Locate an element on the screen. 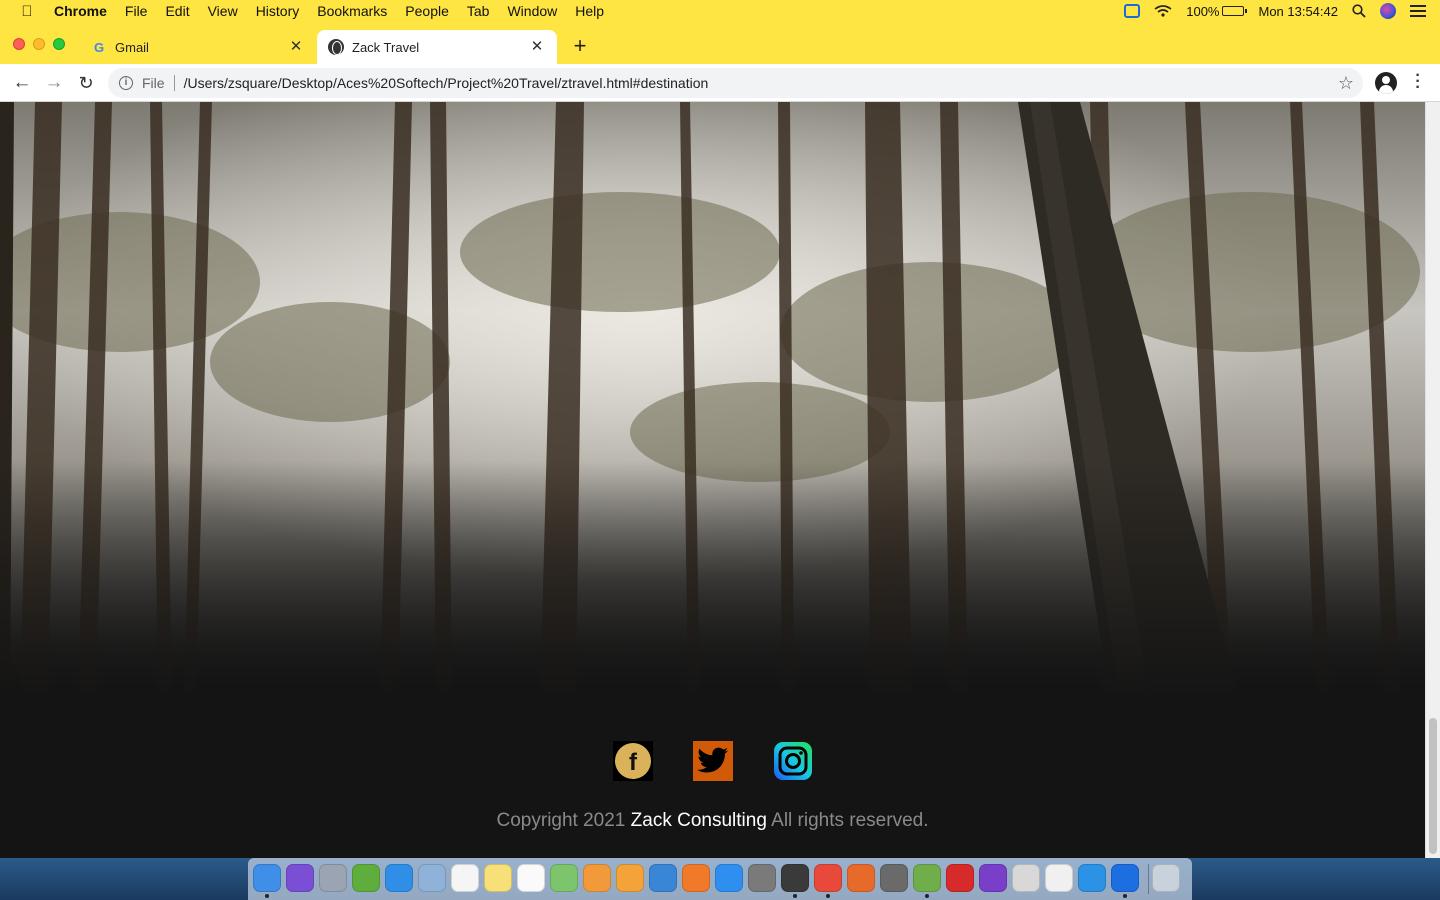 This screenshot has width=1440, height=900. instagram-icon is located at coordinates (793, 761).